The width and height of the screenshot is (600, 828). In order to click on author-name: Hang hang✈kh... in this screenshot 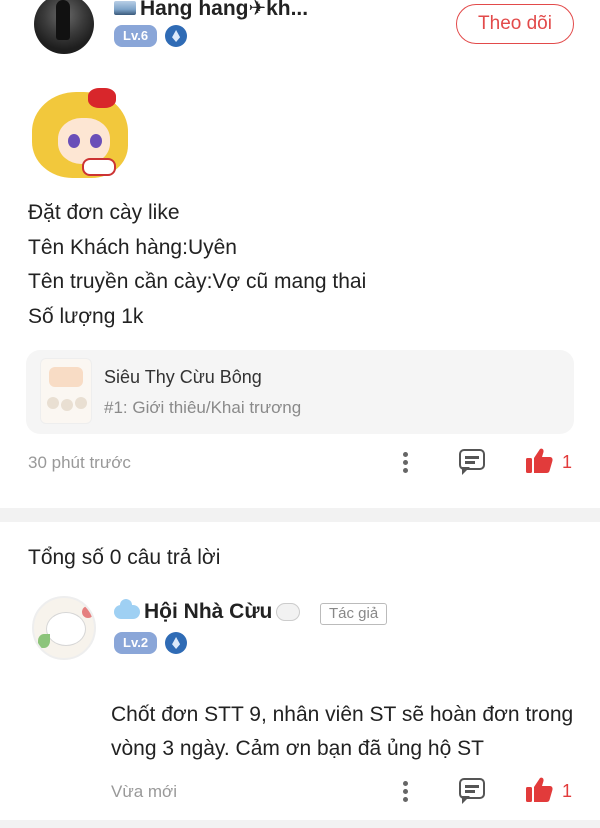, I will do `click(224, 10)`.